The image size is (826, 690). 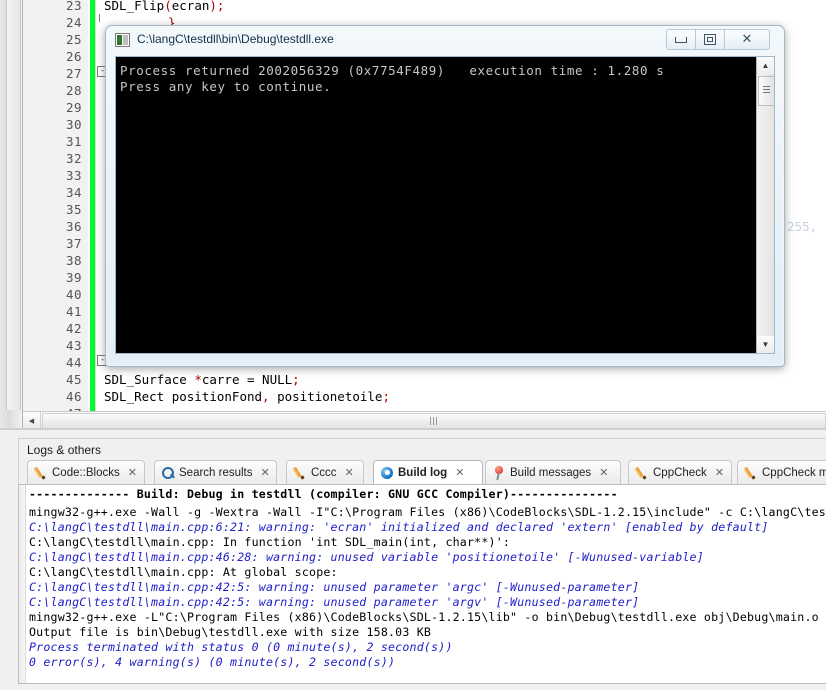 What do you see at coordinates (73, 124) in the screenshot?
I see `line-number: 30` at bounding box center [73, 124].